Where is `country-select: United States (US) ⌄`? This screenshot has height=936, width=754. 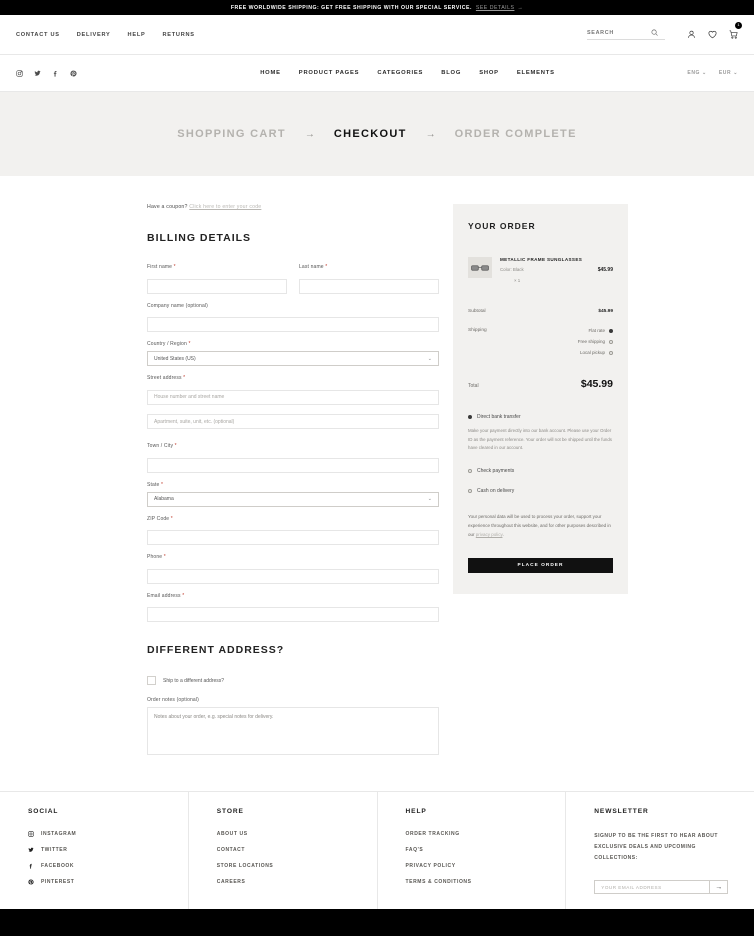
country-select: United States (US) ⌄ is located at coordinates (293, 358).